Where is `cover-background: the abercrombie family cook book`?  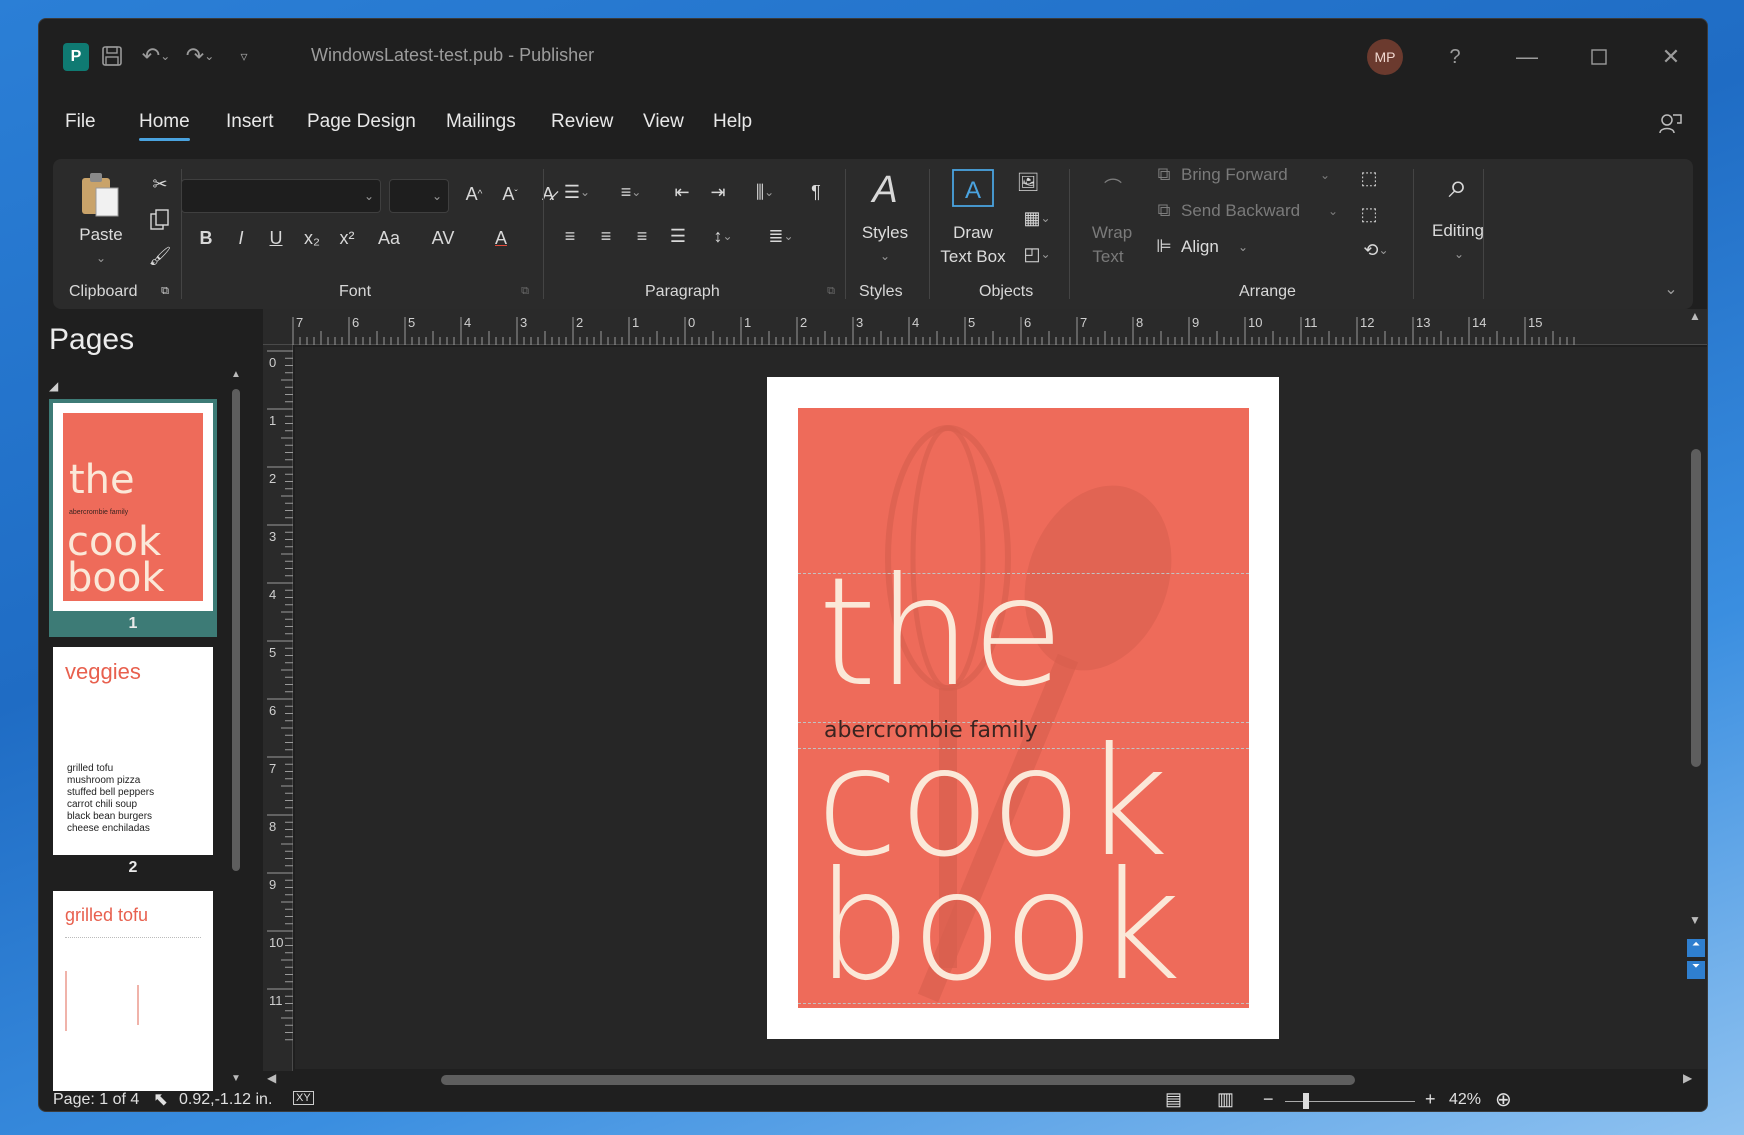
cover-background: the abercrombie family cook book is located at coordinates (1023, 708).